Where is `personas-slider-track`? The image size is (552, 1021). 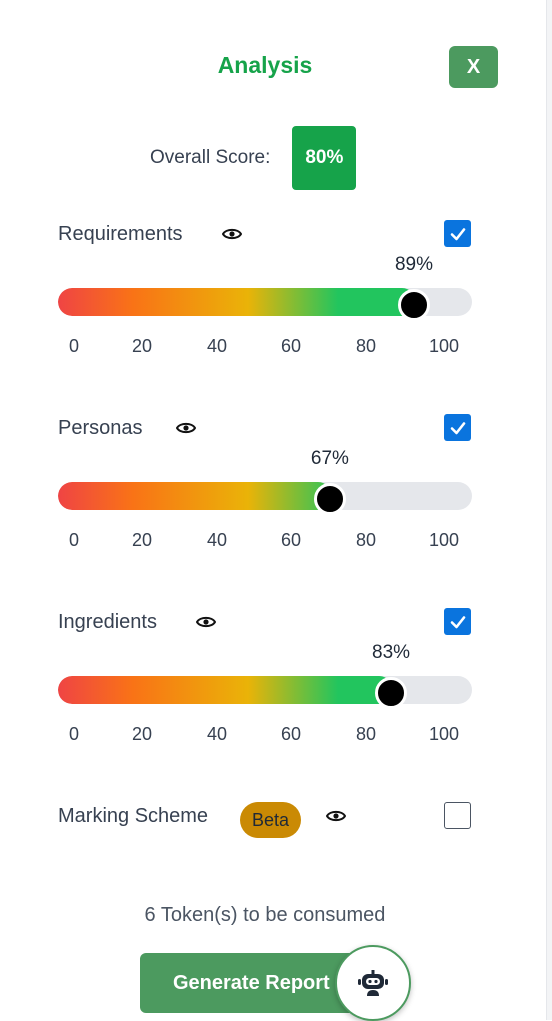 personas-slider-track is located at coordinates (265, 496).